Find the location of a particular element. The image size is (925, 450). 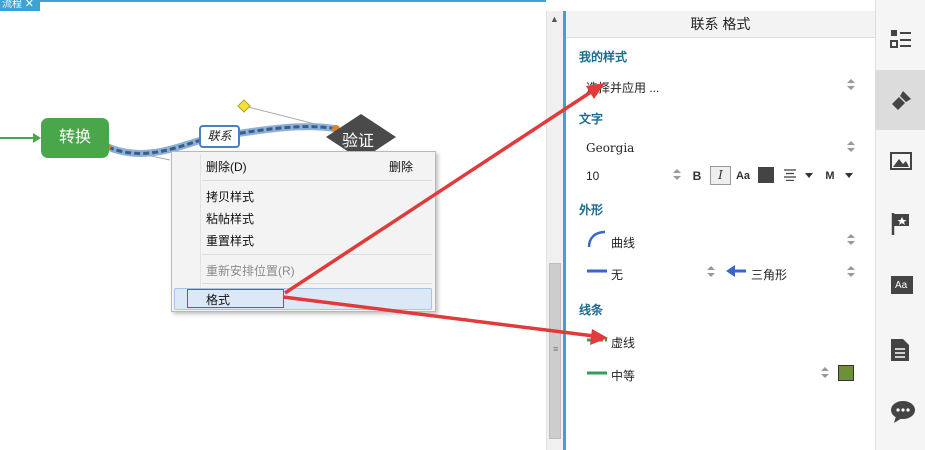

sidebar-comments-button is located at coordinates (900, 412).